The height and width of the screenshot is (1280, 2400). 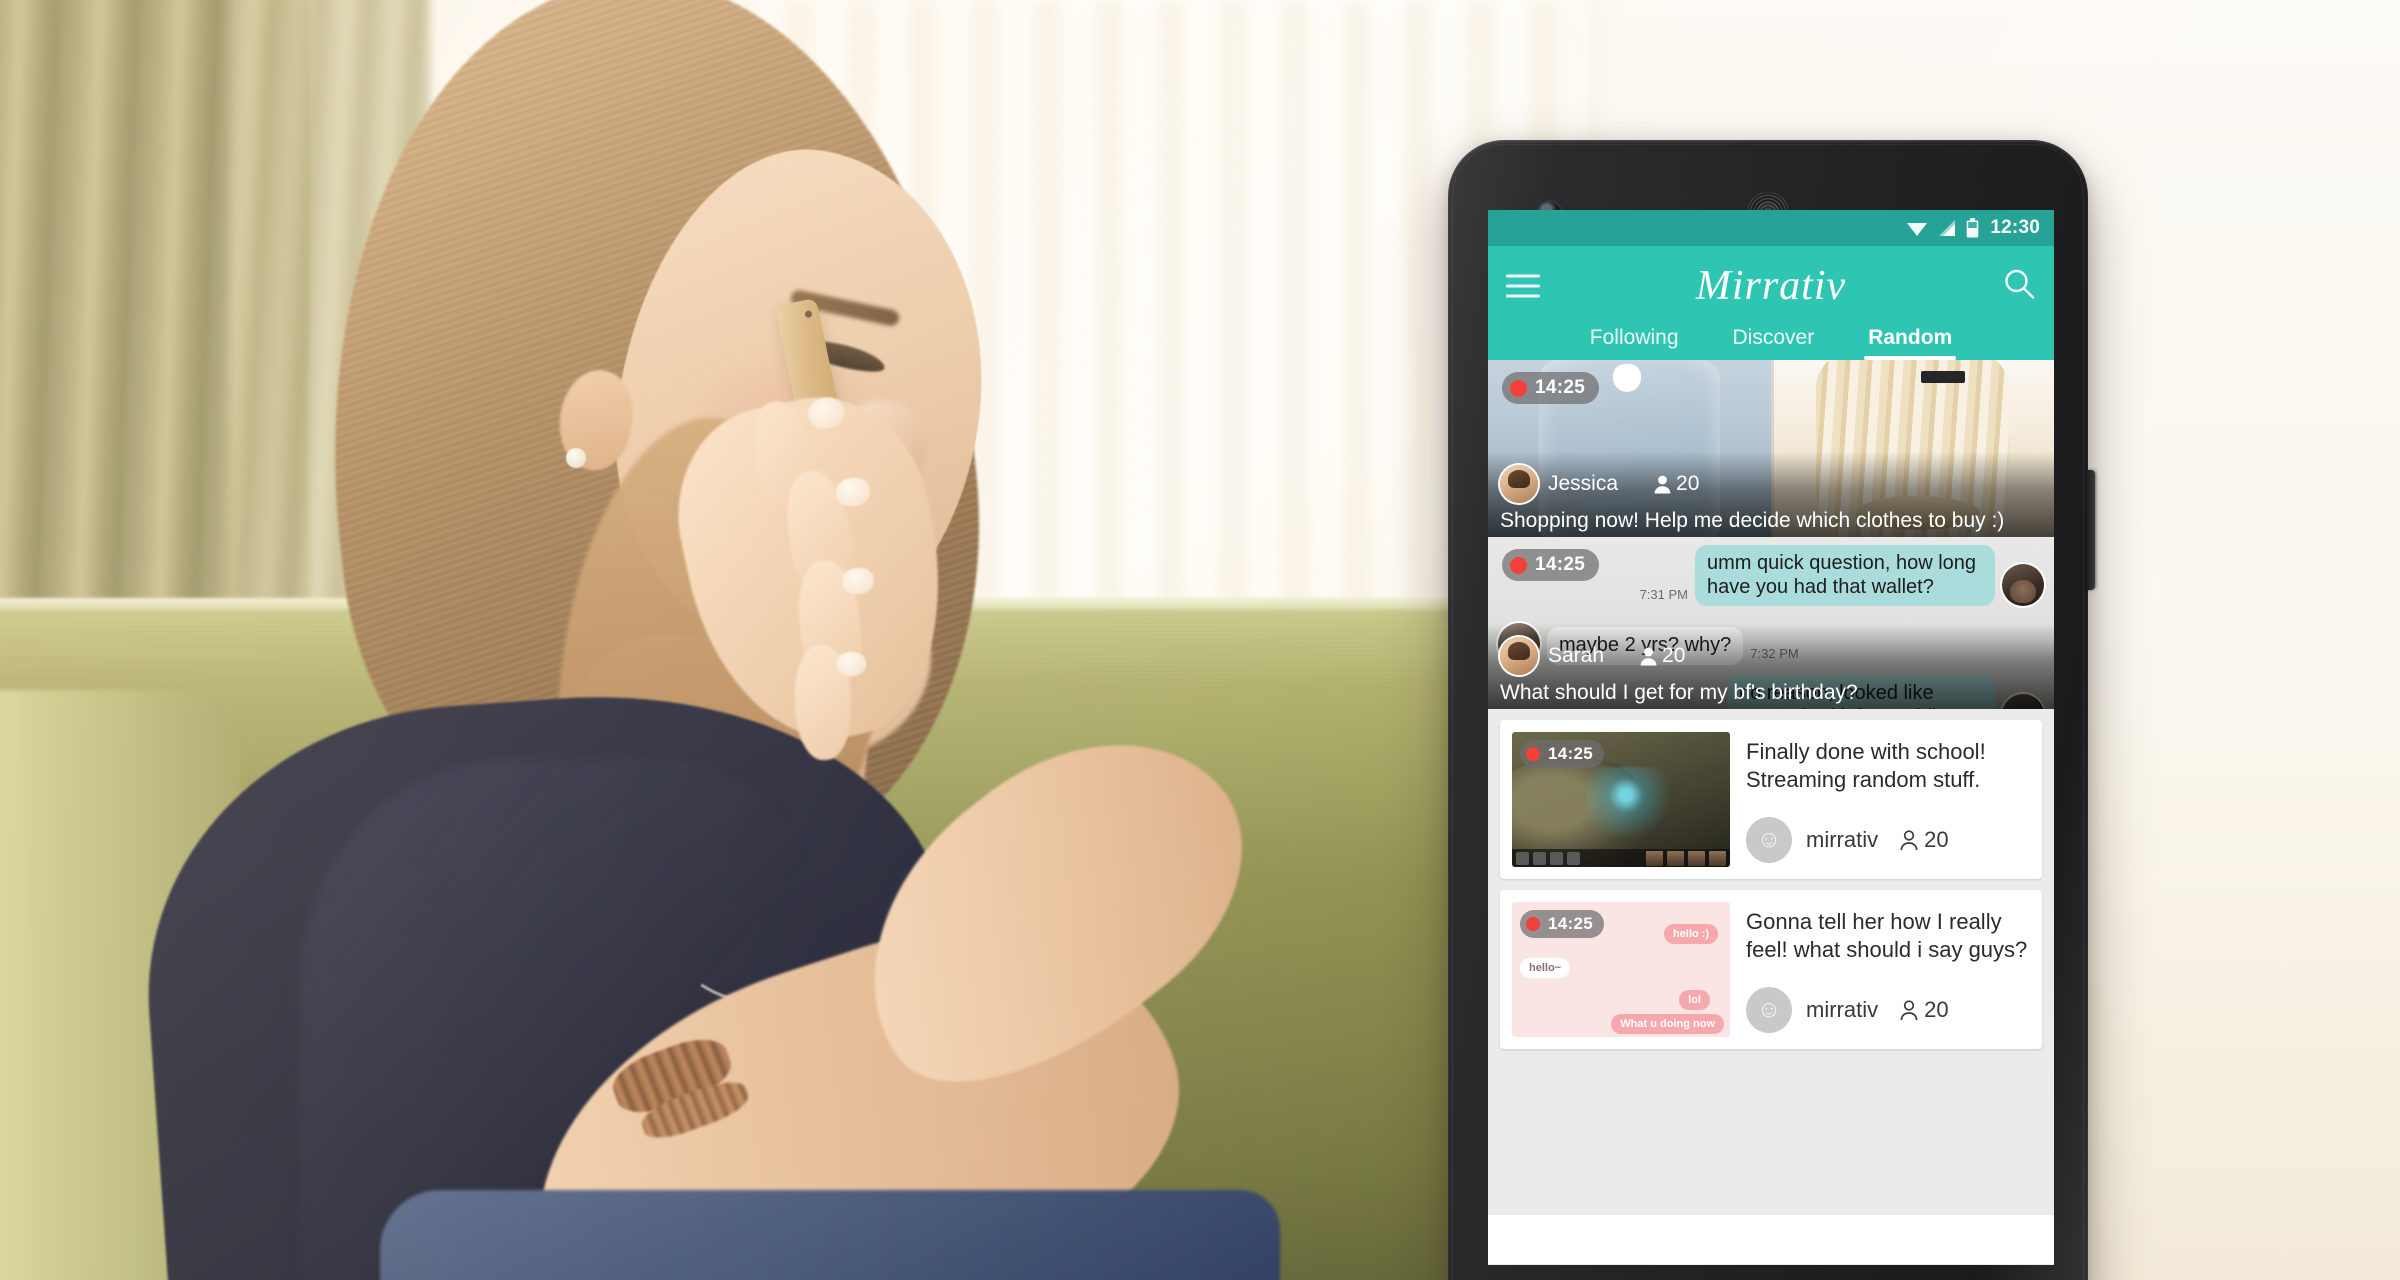 What do you see at coordinates (1679, 692) in the screenshot?
I see `stream-title: What should I get for my bf's birthday?` at bounding box center [1679, 692].